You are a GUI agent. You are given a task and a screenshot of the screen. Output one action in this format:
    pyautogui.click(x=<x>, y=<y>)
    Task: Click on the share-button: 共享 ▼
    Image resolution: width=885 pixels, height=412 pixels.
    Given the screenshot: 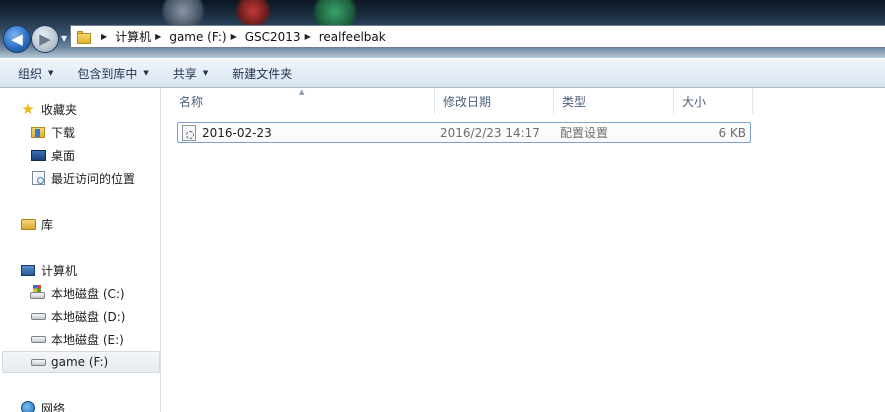 What is the action you would take?
    pyautogui.click(x=190, y=73)
    